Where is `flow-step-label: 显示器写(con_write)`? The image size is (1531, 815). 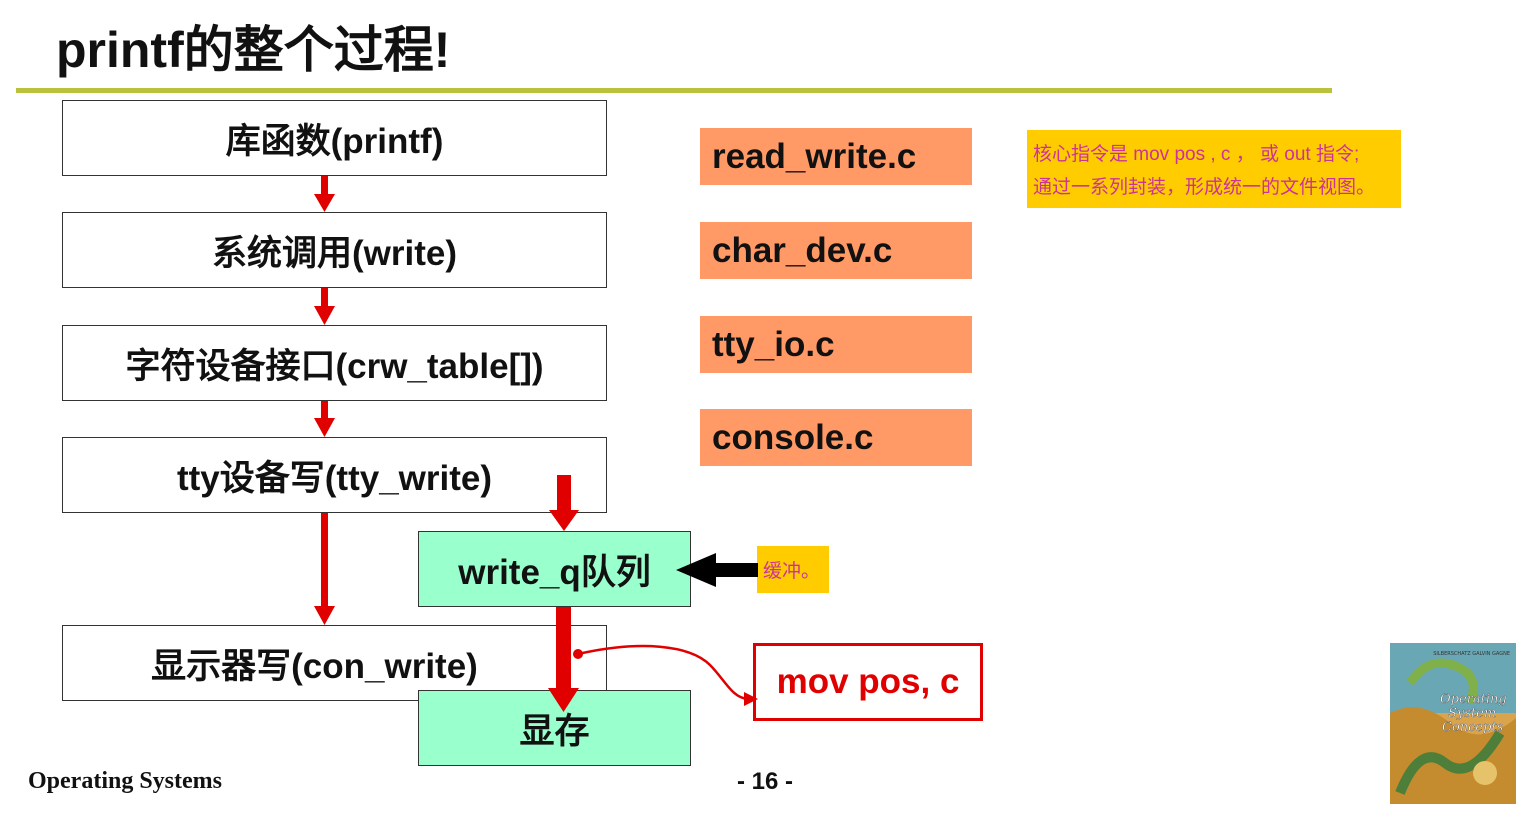 flow-step-label: 显示器写(con_write) is located at coordinates (314, 666).